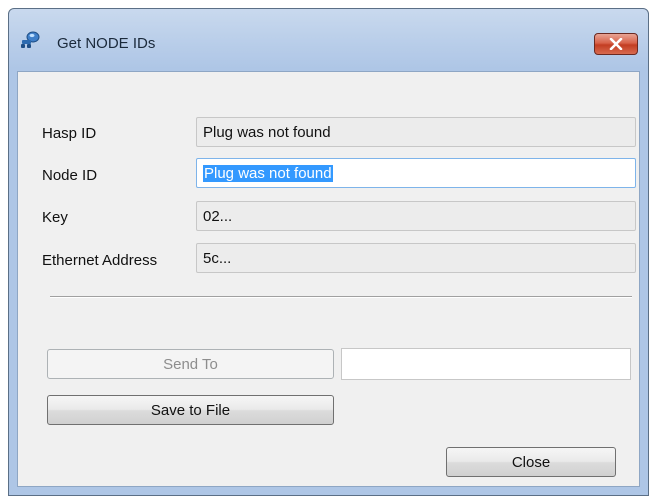 The height and width of the screenshot is (504, 657). Describe the element at coordinates (416, 132) in the screenshot. I see `hasp-id-field: Plug was not found` at that location.